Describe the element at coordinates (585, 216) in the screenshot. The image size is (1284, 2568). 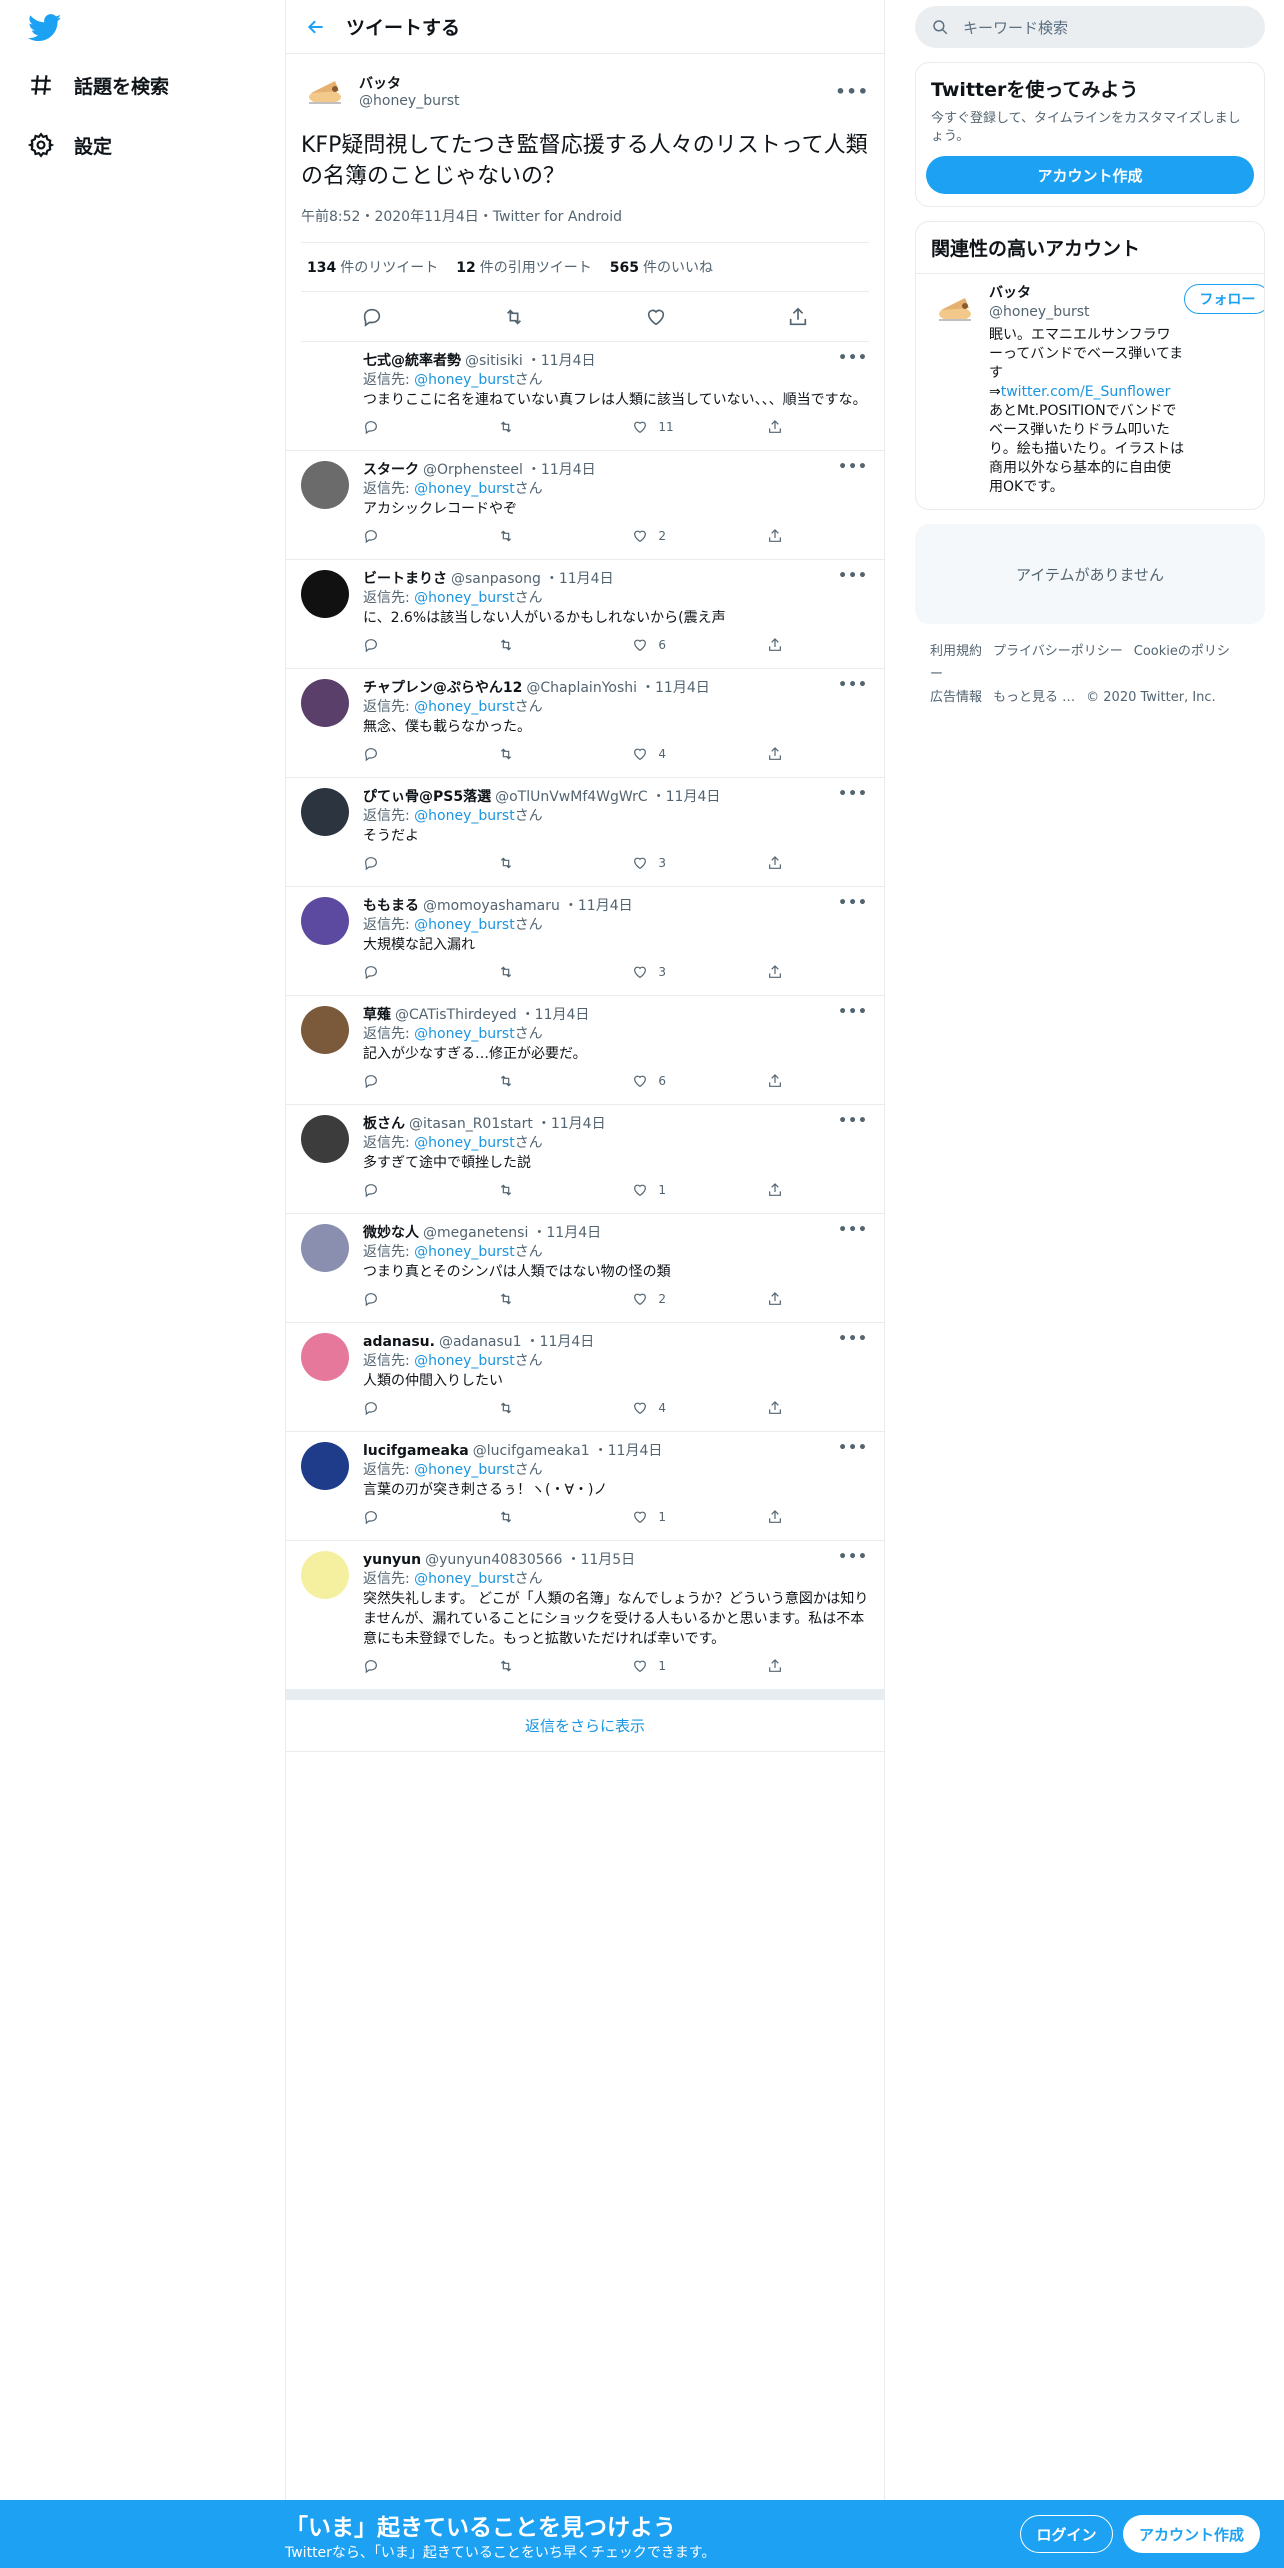
I see `tweet-meta: 午前8:52・2020年11月4日・Twitter for Android` at that location.